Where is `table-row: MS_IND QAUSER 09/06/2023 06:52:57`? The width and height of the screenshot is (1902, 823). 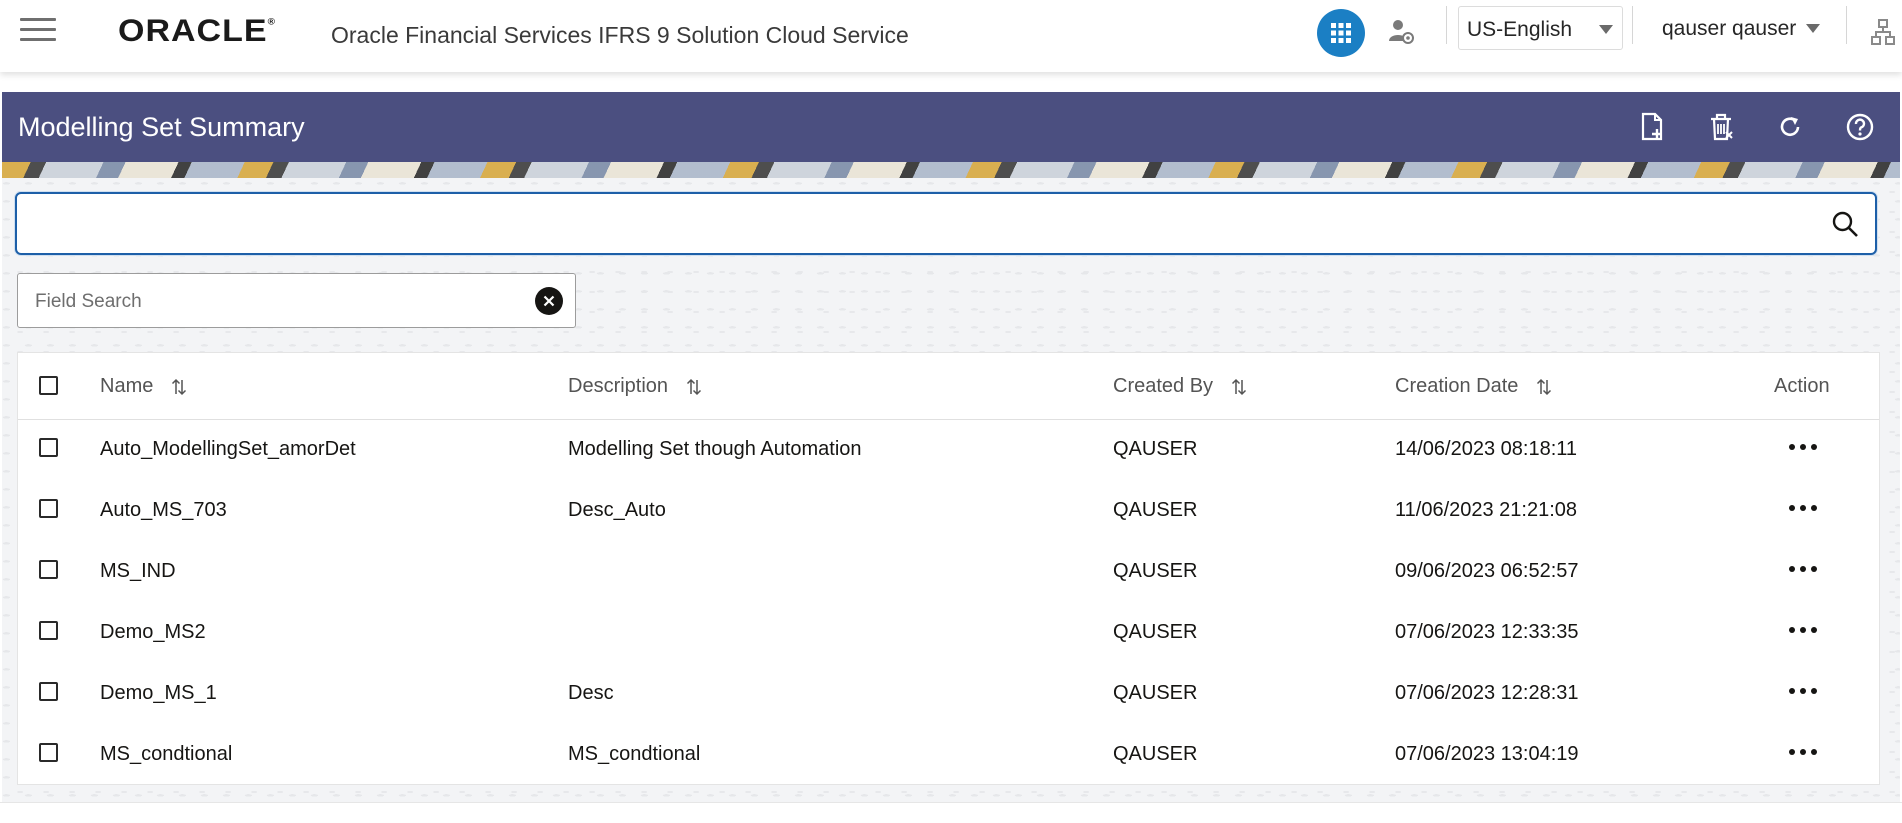
table-row: MS_IND QAUSER 09/06/2023 06:52:57 is located at coordinates (948, 571).